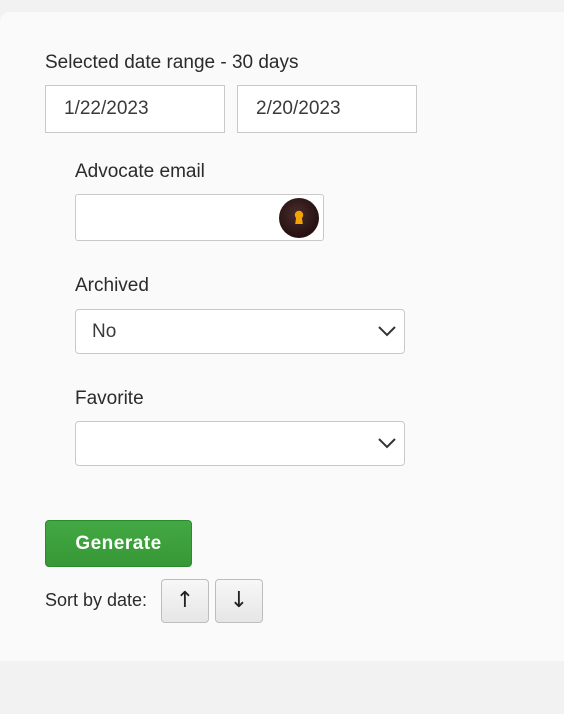 Image resolution: width=564 pixels, height=714 pixels. Describe the element at coordinates (240, 443) in the screenshot. I see `favorite-select` at that location.